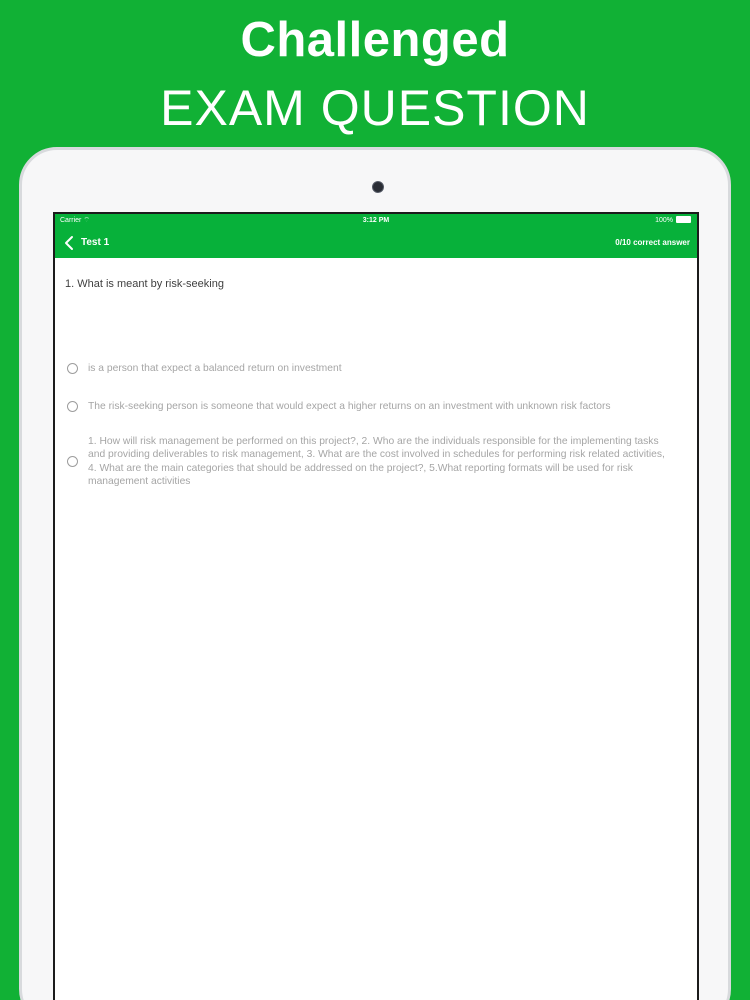 Image resolution: width=750 pixels, height=1000 pixels. What do you see at coordinates (376, 243) in the screenshot?
I see `navigation-bar: Test 1 0/10 correct answer` at bounding box center [376, 243].